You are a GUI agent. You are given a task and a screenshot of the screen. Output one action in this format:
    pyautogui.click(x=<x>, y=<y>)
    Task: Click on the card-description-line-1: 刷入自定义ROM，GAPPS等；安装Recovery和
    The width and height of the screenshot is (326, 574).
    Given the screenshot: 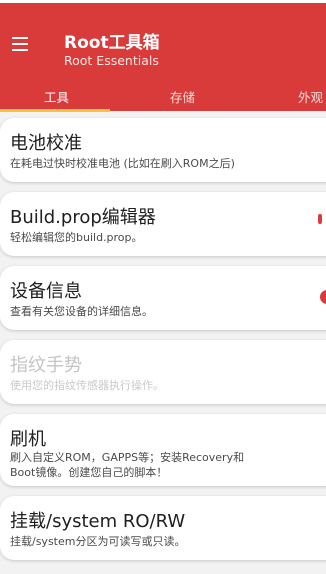 What is the action you would take?
    pyautogui.click(x=127, y=457)
    